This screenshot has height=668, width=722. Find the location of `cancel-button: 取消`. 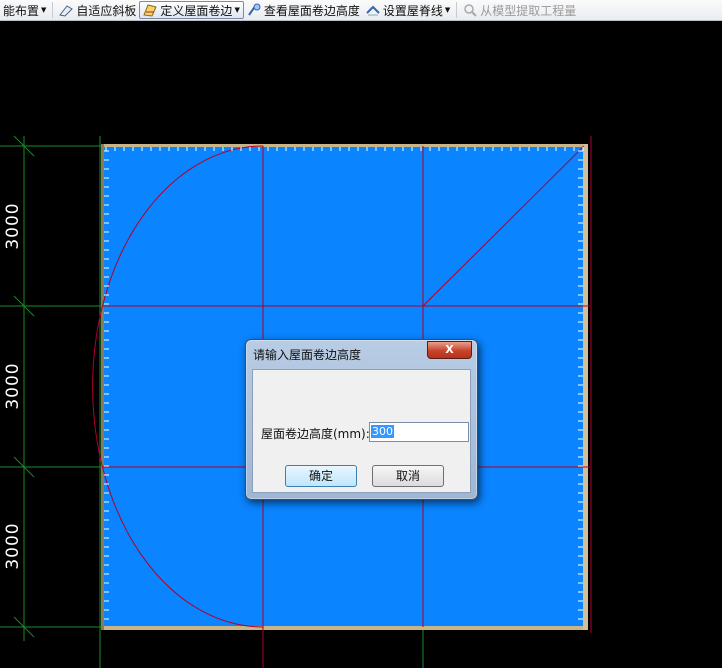

cancel-button: 取消 is located at coordinates (408, 476).